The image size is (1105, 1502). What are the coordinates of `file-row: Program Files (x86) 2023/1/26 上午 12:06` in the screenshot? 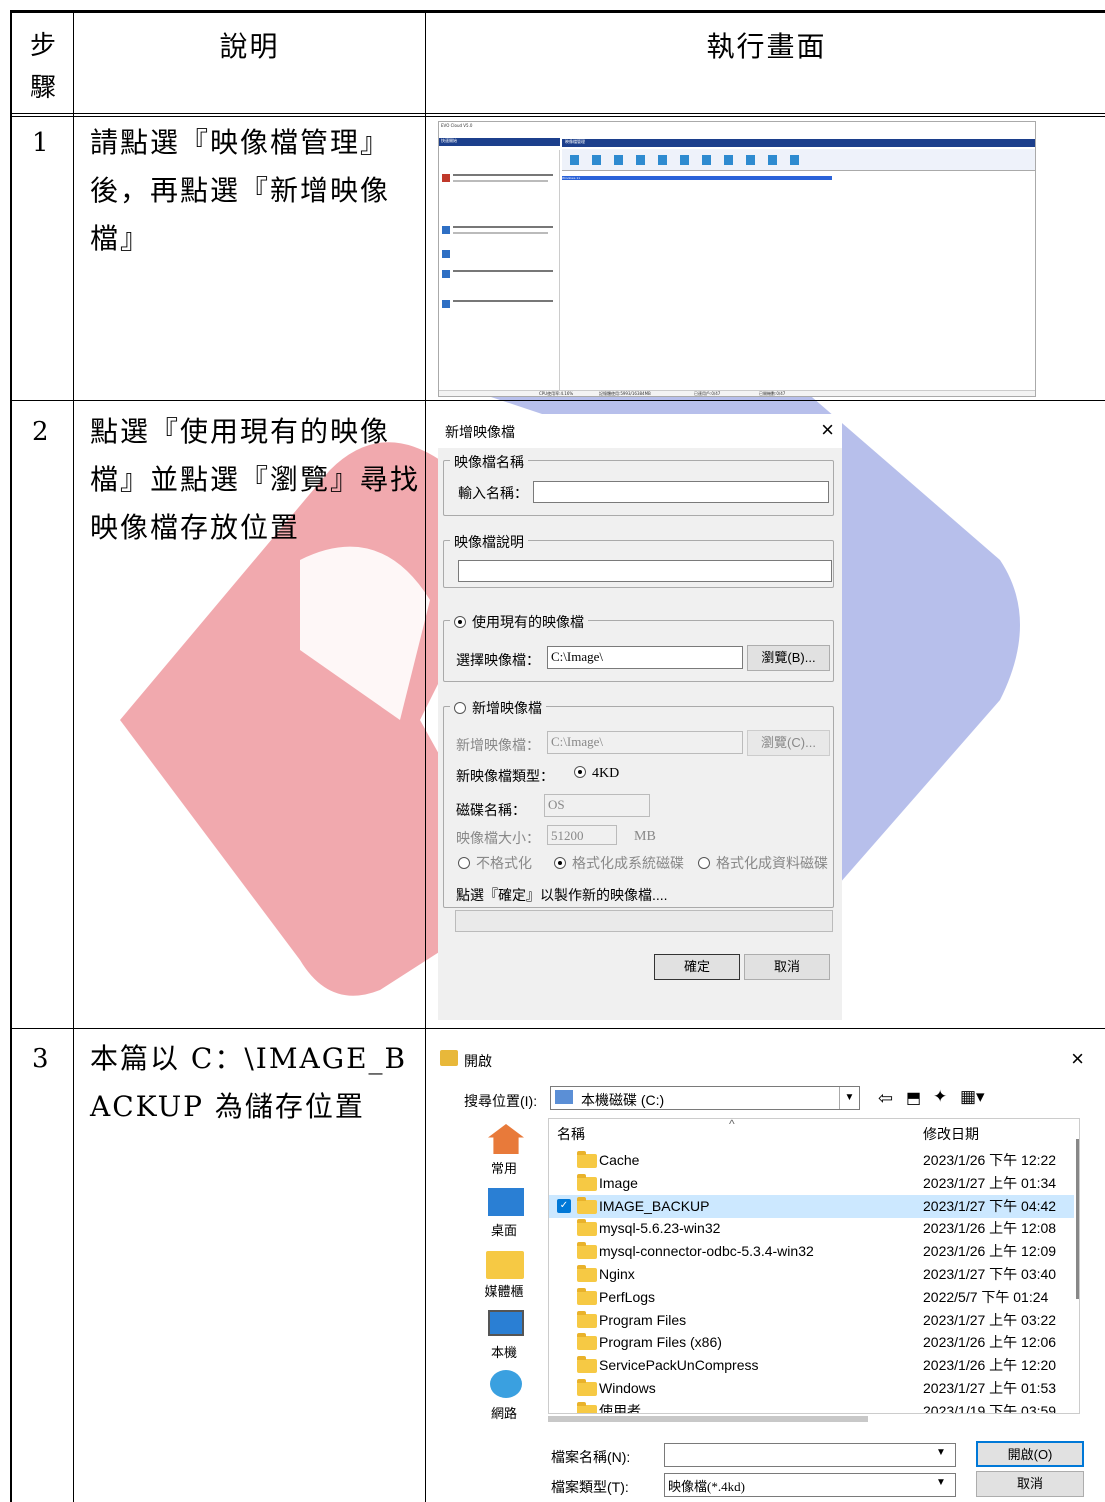 It's located at (811, 1342).